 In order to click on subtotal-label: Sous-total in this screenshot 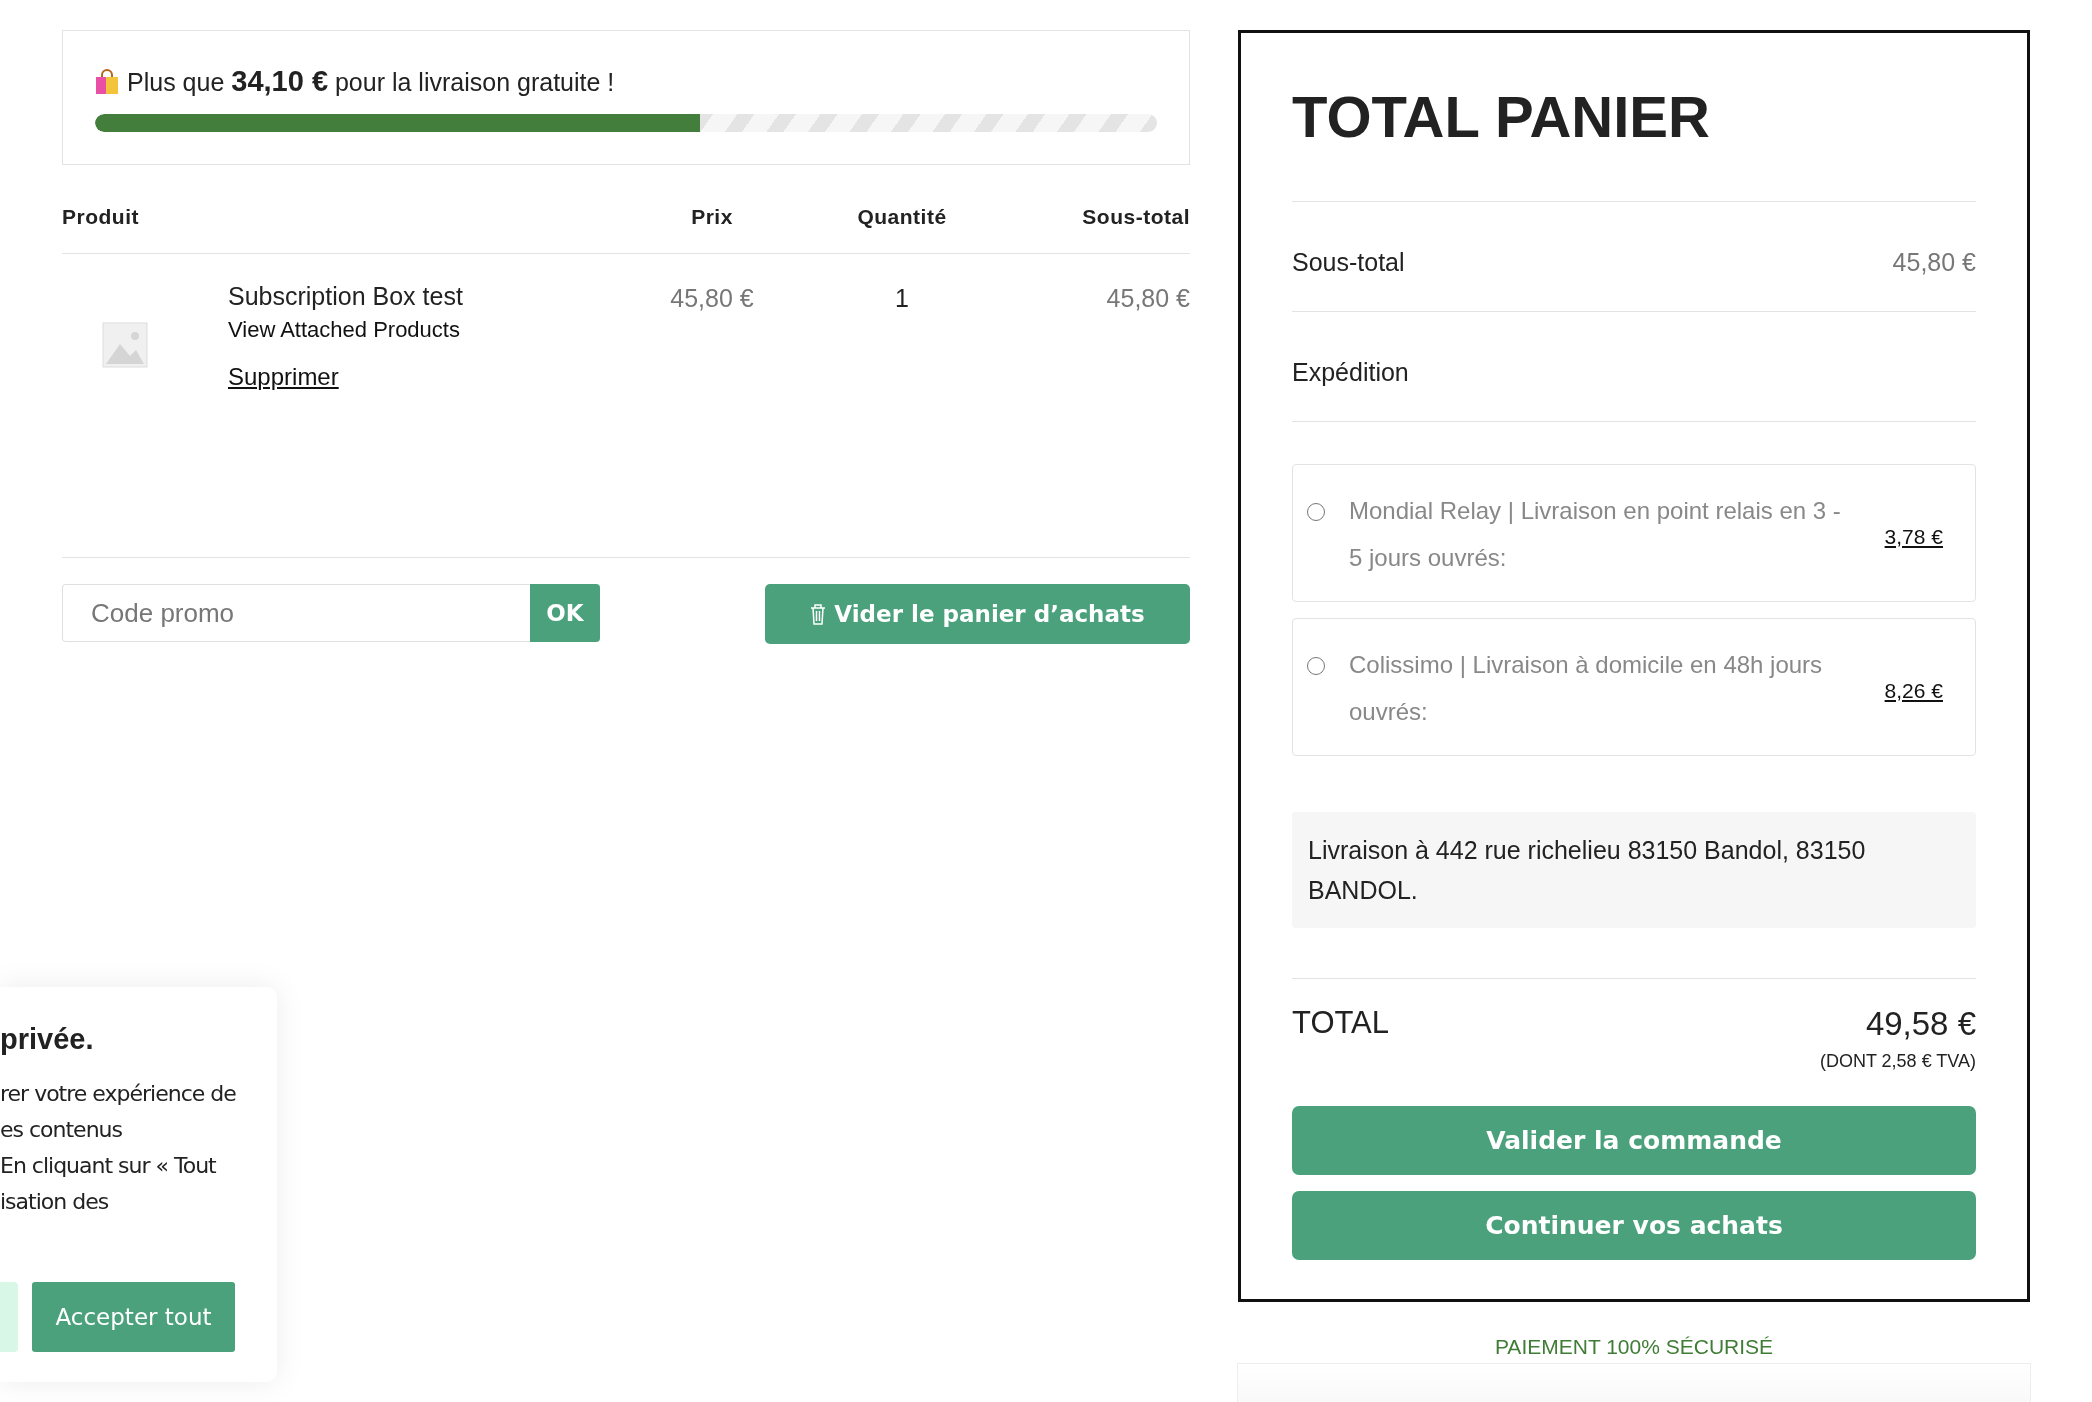, I will do `click(1348, 262)`.